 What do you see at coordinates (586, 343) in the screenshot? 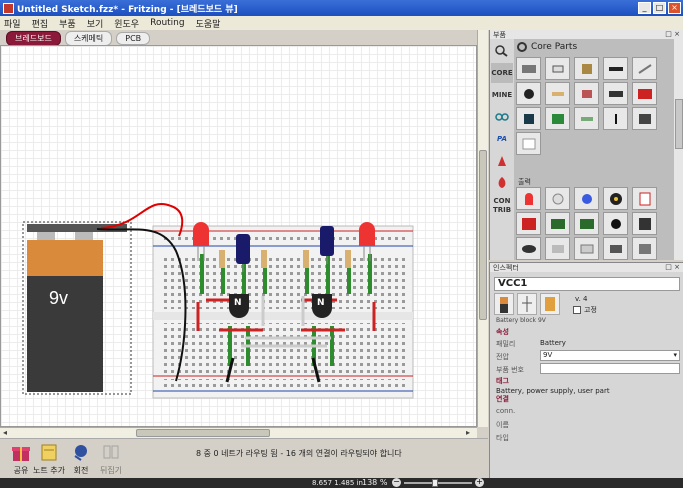
I see `property-family: 패밀리 Battery` at bounding box center [586, 343].